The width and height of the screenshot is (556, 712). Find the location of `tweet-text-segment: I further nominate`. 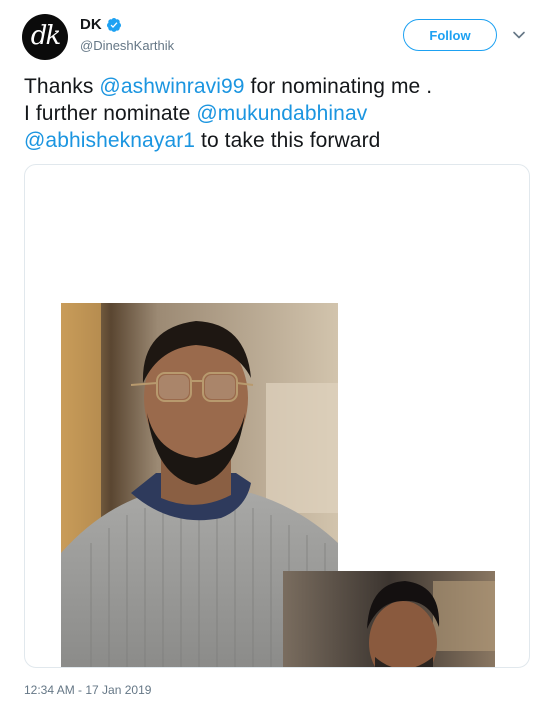

tweet-text-segment: I further nominate is located at coordinates (110, 113).